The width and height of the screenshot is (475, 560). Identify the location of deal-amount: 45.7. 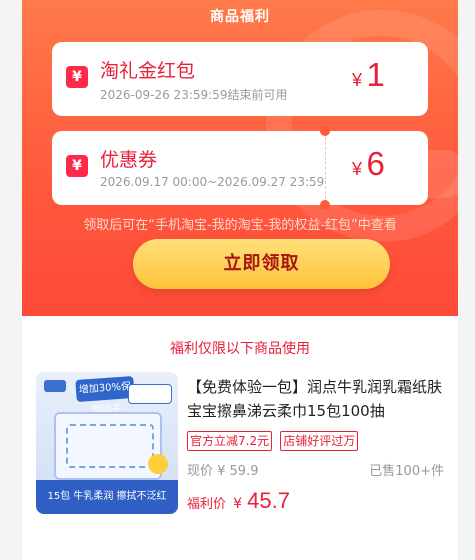
(268, 500).